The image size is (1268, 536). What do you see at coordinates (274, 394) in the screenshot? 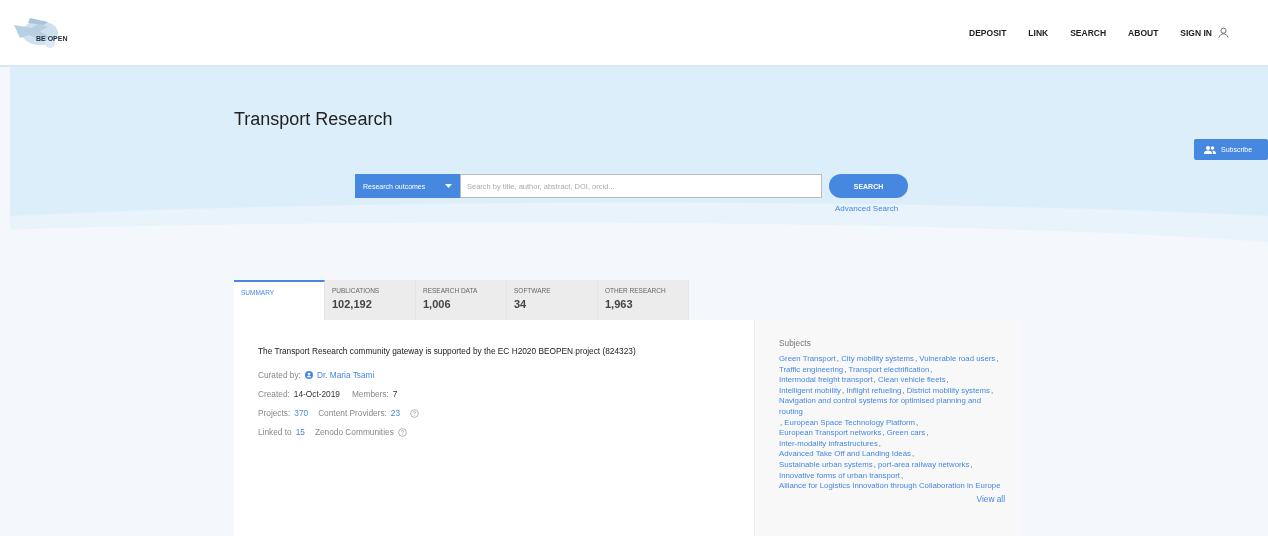
I see `label: Created:` at bounding box center [274, 394].